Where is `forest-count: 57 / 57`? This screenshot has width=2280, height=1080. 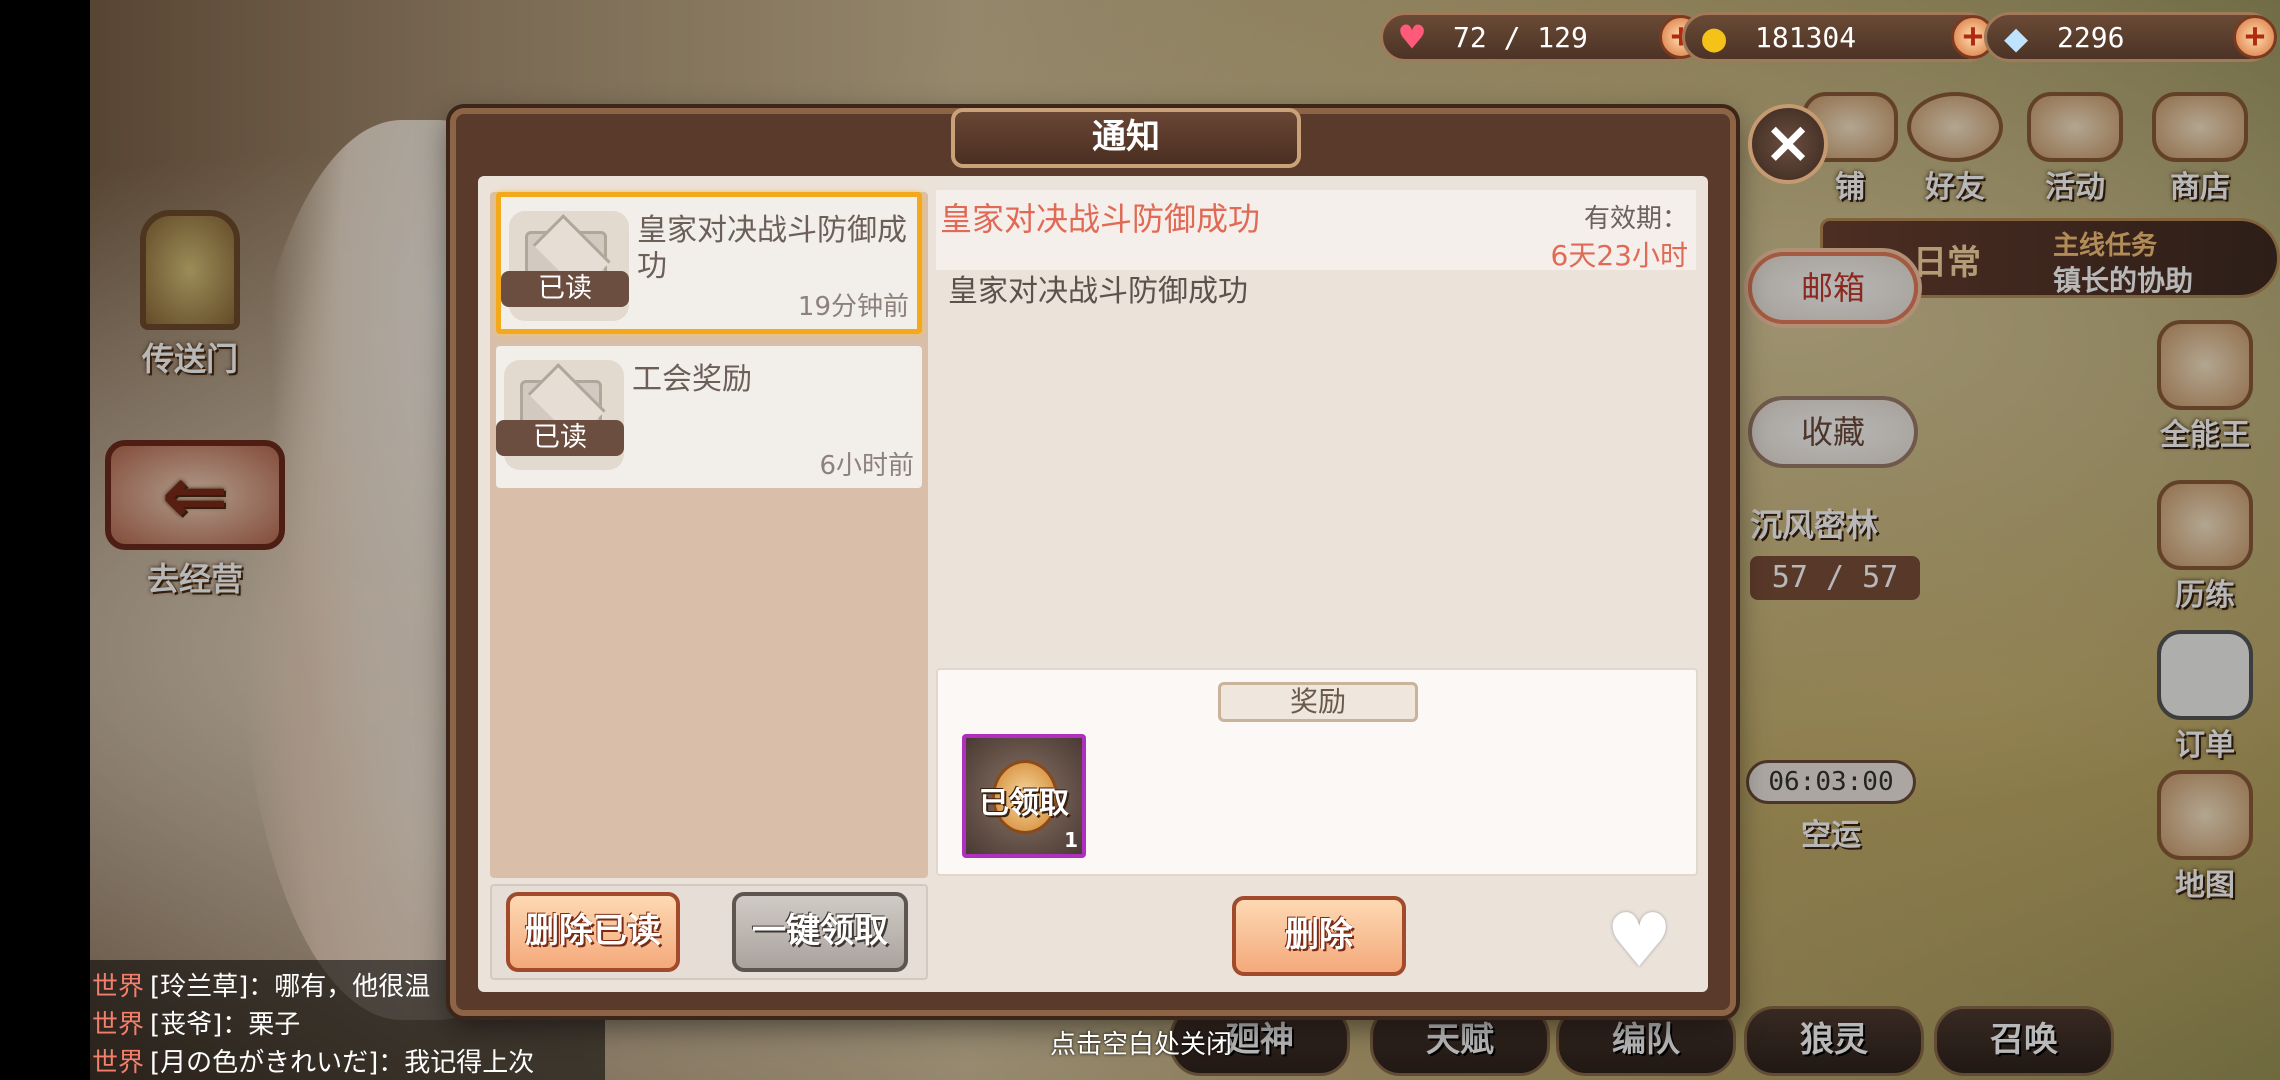 forest-count: 57 / 57 is located at coordinates (1835, 578).